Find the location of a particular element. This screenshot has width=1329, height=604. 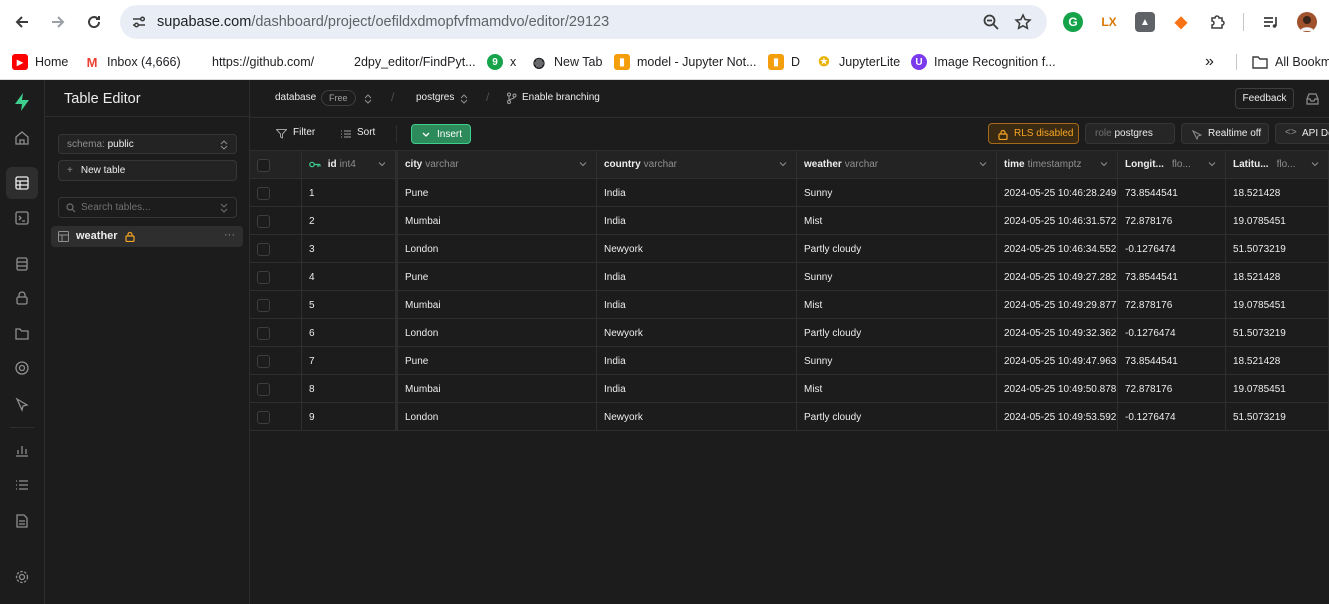

bookmark-d: ▮ D is located at coordinates (784, 62).